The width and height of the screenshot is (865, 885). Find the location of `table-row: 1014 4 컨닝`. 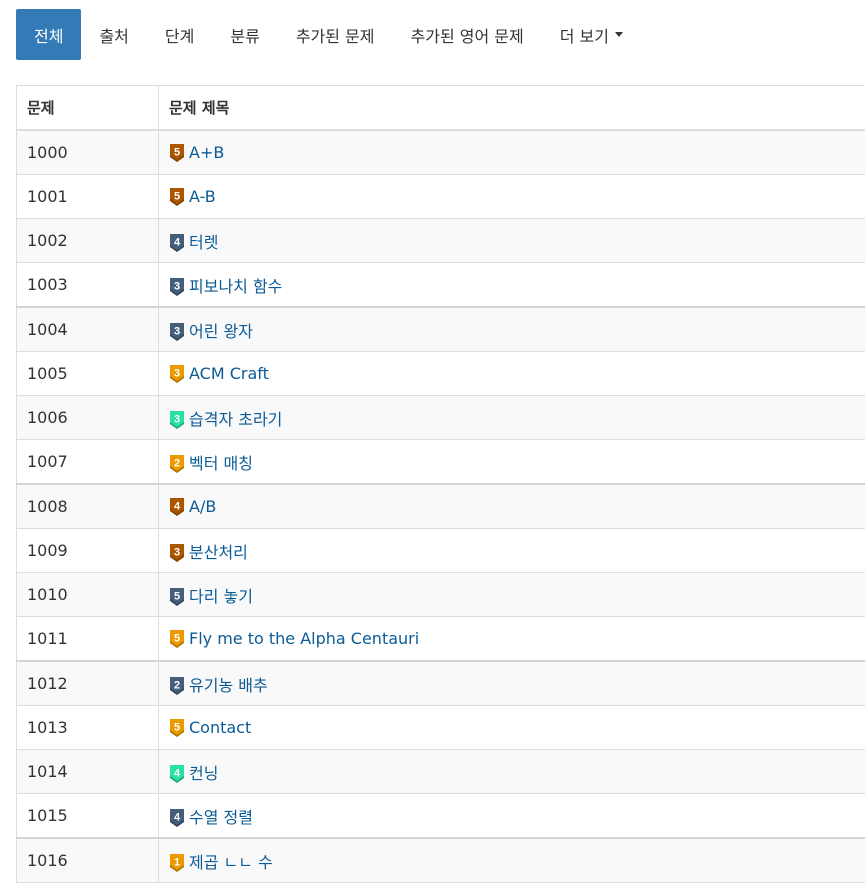

table-row: 1014 4 컨닝 is located at coordinates (440, 771).